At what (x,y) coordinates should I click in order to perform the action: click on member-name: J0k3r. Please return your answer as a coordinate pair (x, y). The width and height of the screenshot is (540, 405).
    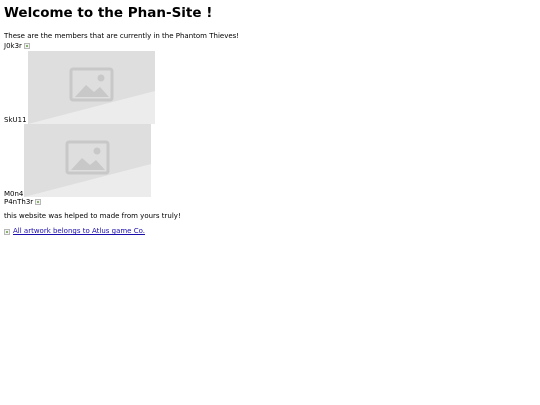
    Looking at the image, I should click on (13, 46).